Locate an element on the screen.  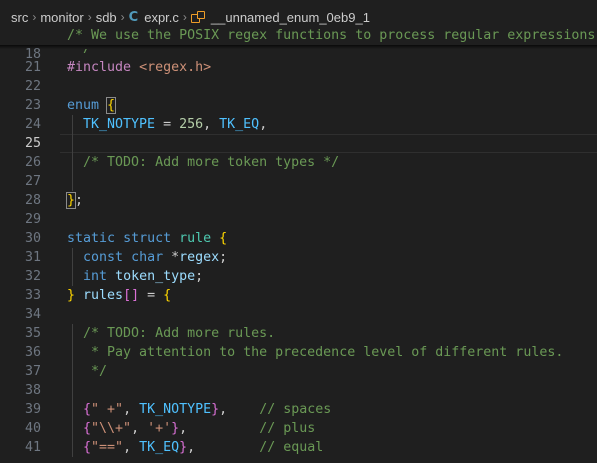
code-line: 27 is located at coordinates (298, 181).